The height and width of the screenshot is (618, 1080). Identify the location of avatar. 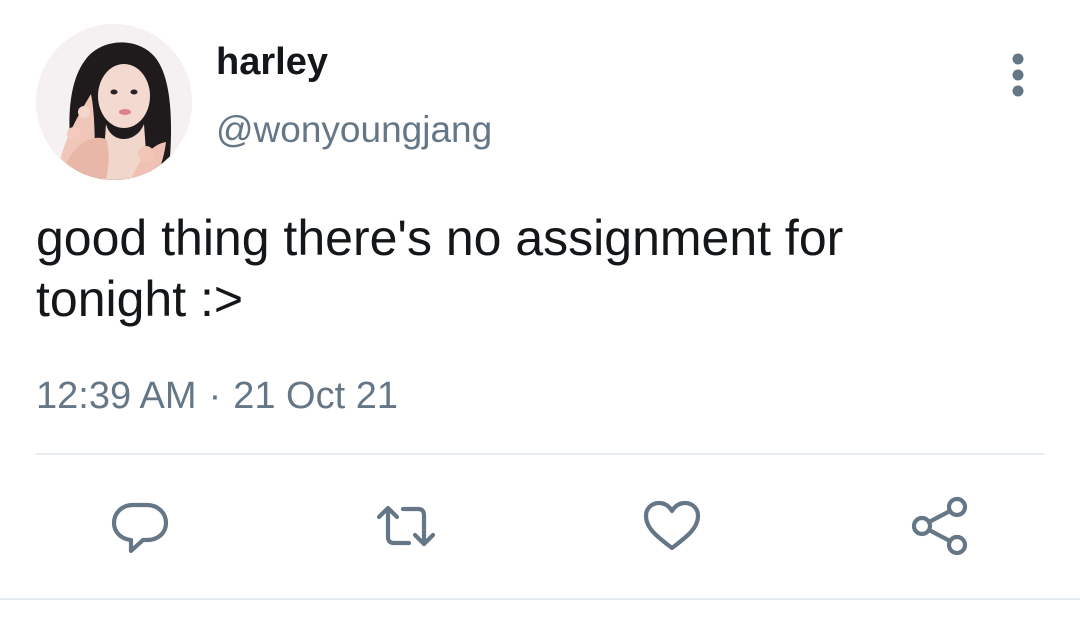
(114, 102).